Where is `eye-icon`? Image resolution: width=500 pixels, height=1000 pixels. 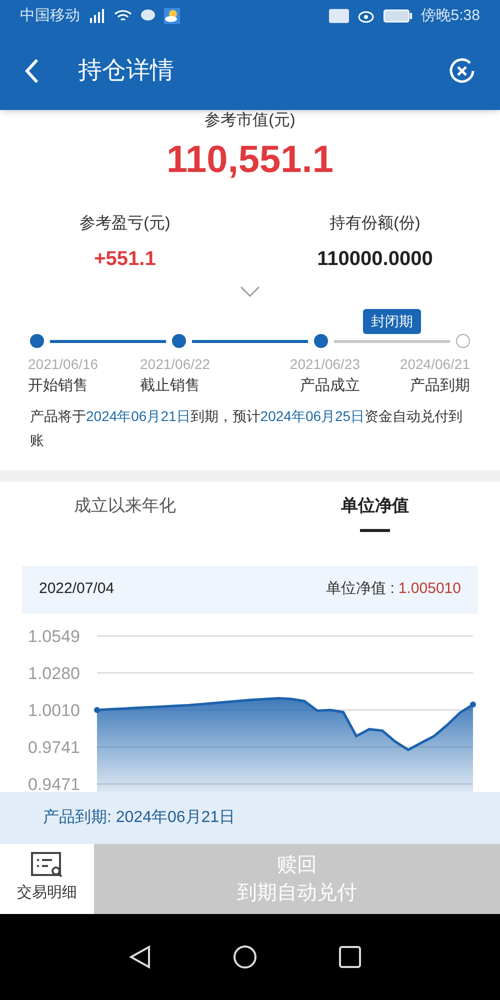 eye-icon is located at coordinates (365, 16).